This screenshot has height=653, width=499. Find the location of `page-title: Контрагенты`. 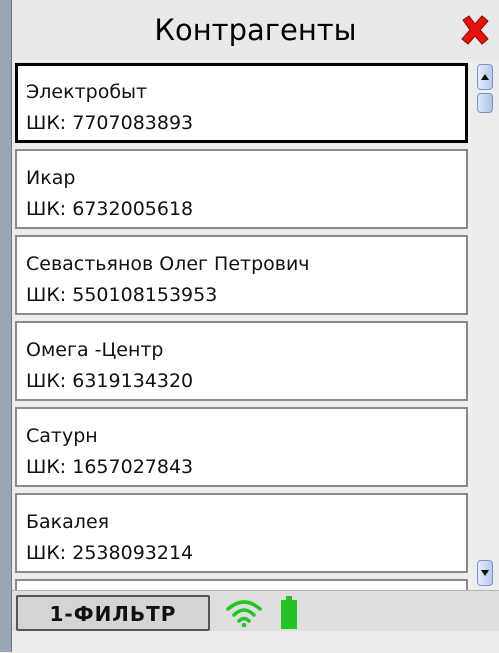

page-title: Контрагенты is located at coordinates (255, 30).